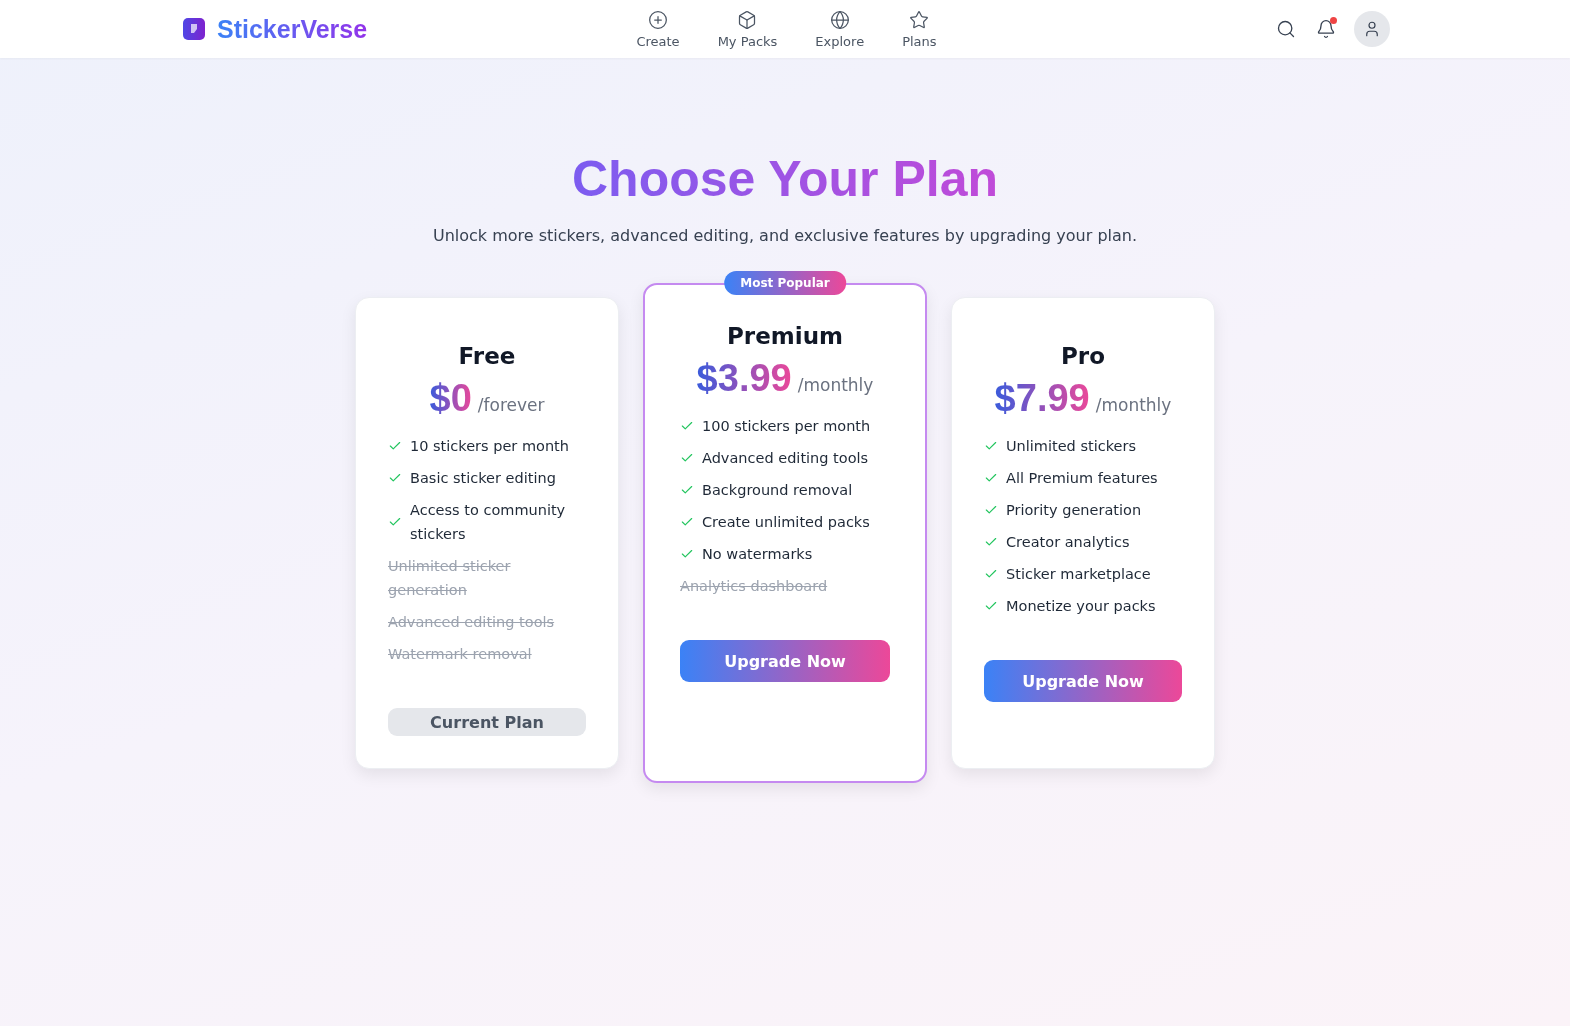 The height and width of the screenshot is (1026, 1570). I want to click on user-icon, so click(1372, 29).